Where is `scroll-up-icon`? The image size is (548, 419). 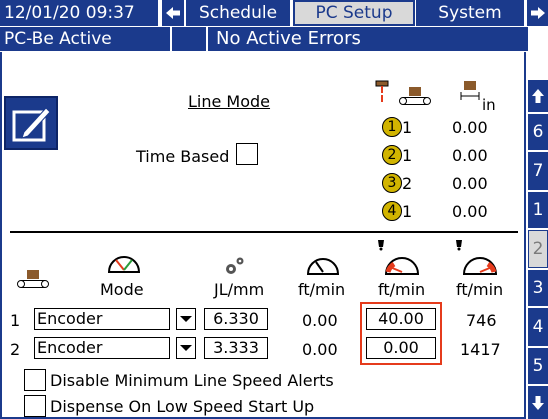
scroll-up-icon is located at coordinates (538, 96).